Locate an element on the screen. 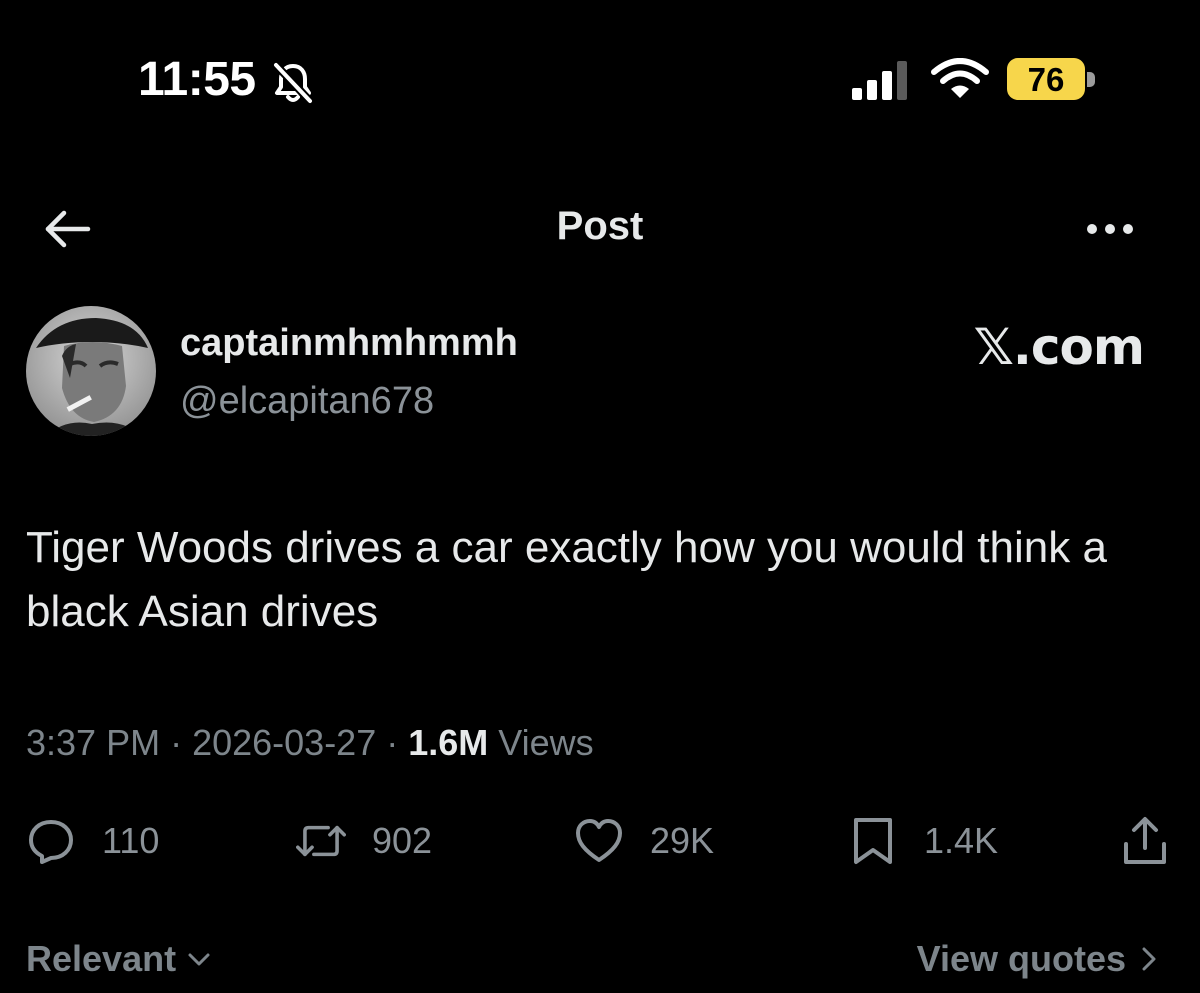  view-quotes-label: View quotes is located at coordinates (1021, 958).